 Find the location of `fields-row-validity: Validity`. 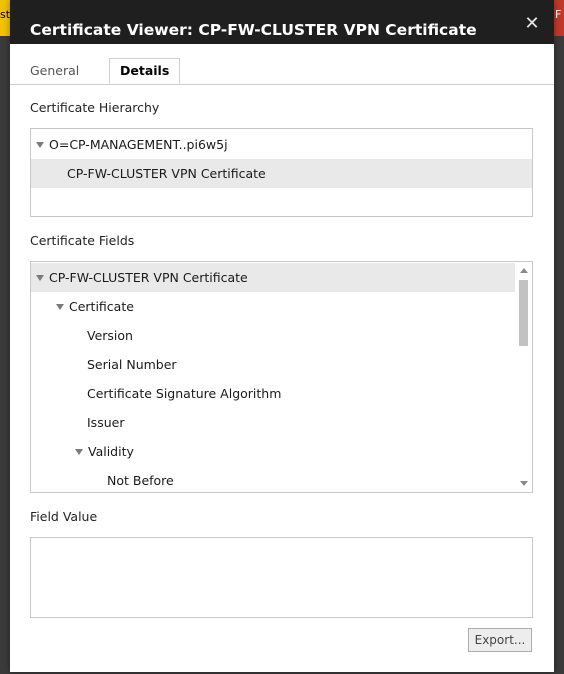

fields-row-validity: Validity is located at coordinates (82, 451).